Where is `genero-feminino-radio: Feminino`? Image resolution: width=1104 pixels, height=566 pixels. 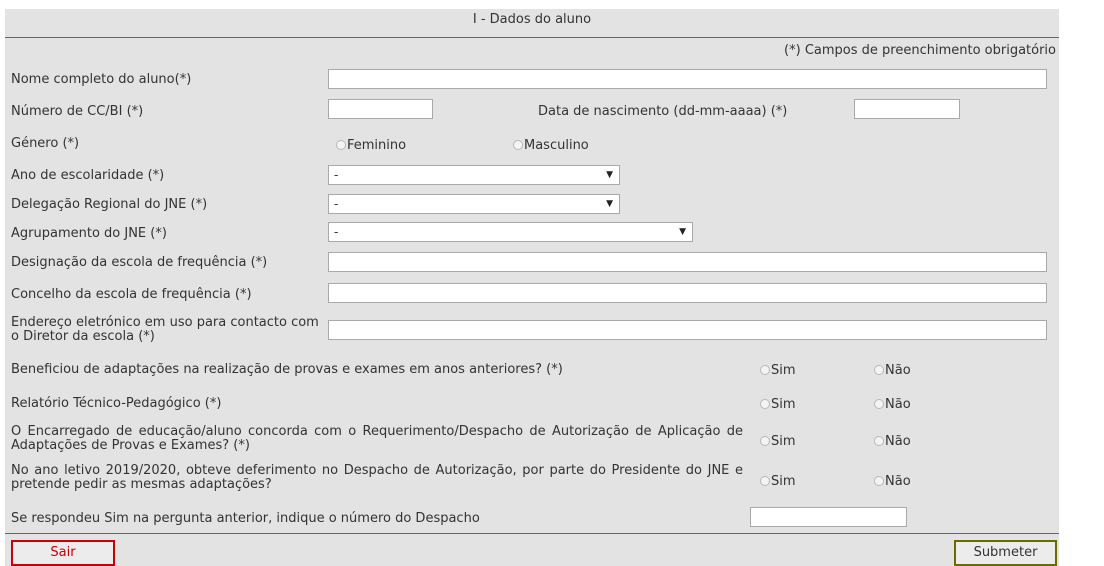
genero-feminino-radio: Feminino is located at coordinates (371, 145).